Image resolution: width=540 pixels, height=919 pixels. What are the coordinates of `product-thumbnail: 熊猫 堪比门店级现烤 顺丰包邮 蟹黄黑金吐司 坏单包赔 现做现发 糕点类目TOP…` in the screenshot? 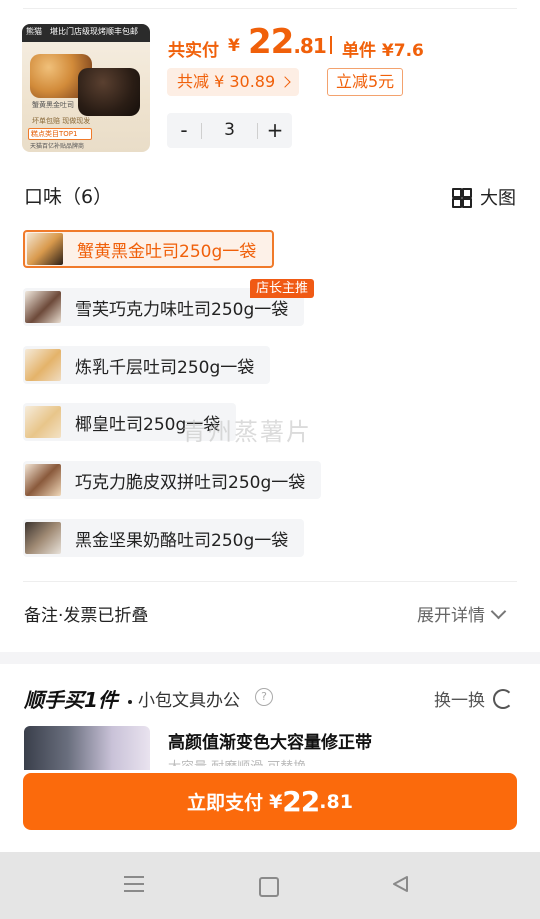 It's located at (86, 88).